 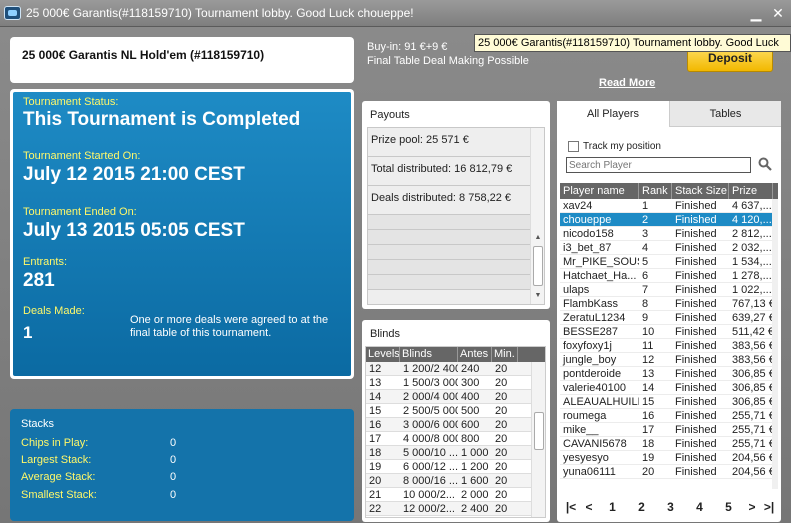 I want to click on player-row: valerie40100 14 Finished 306,85 €, so click(x=669, y=388).